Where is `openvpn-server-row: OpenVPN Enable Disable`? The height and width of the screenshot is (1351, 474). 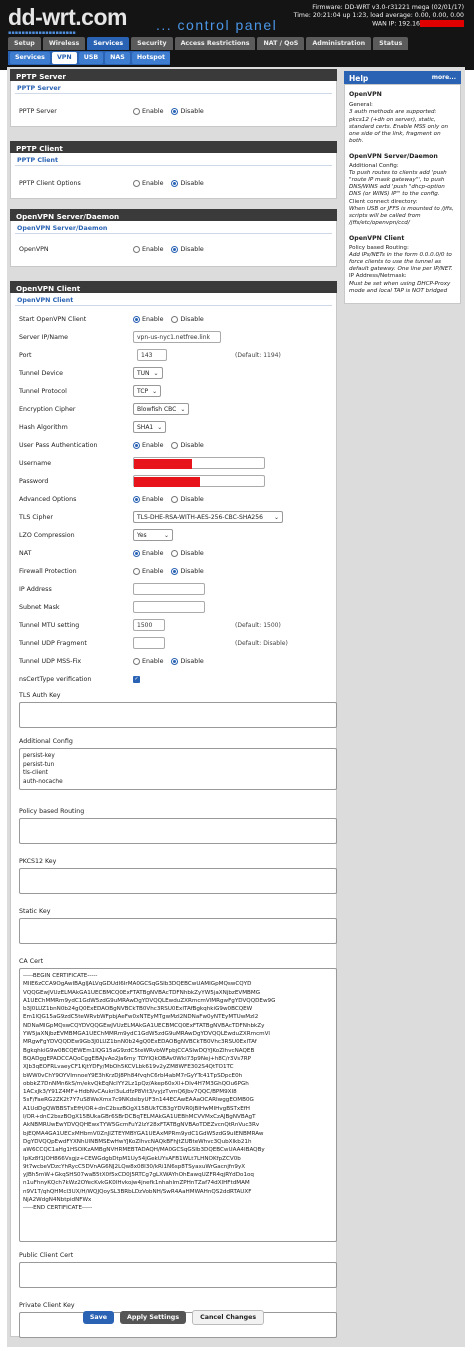
openvpn-server-row: OpenVPN Enable Disable is located at coordinates (173, 249).